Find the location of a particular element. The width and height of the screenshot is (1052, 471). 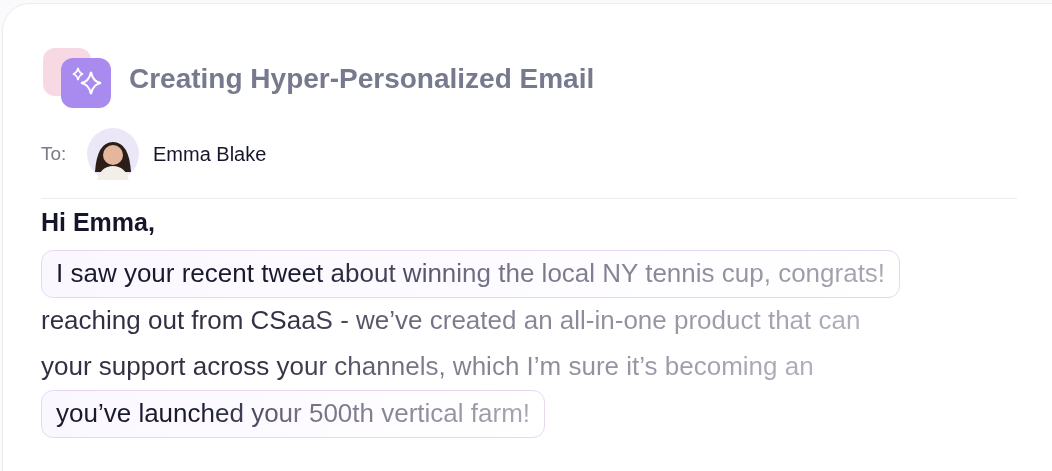

highlighted-sentence: you’ve launched your 500th vertical farm! is located at coordinates (293, 413).